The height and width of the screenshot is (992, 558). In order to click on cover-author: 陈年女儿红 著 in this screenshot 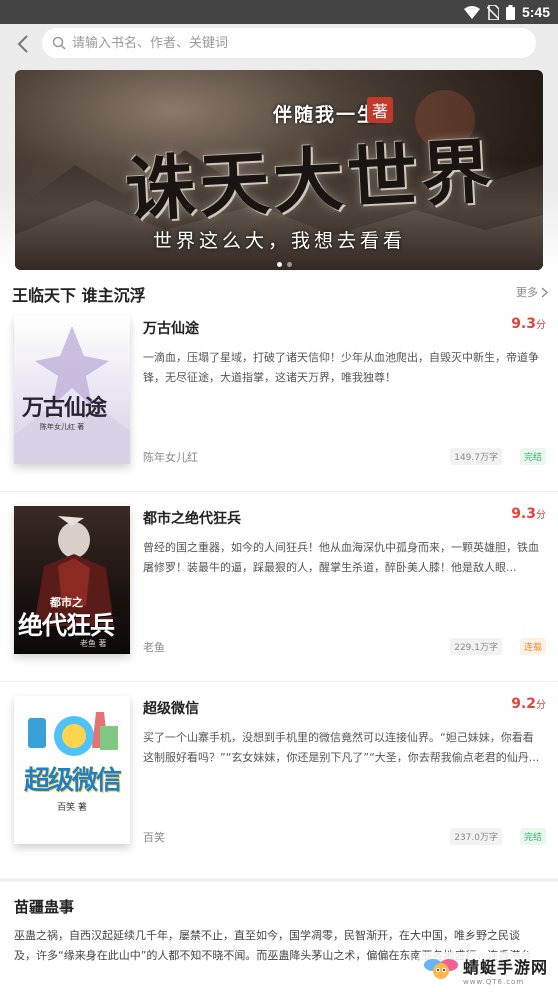, I will do `click(62, 427)`.